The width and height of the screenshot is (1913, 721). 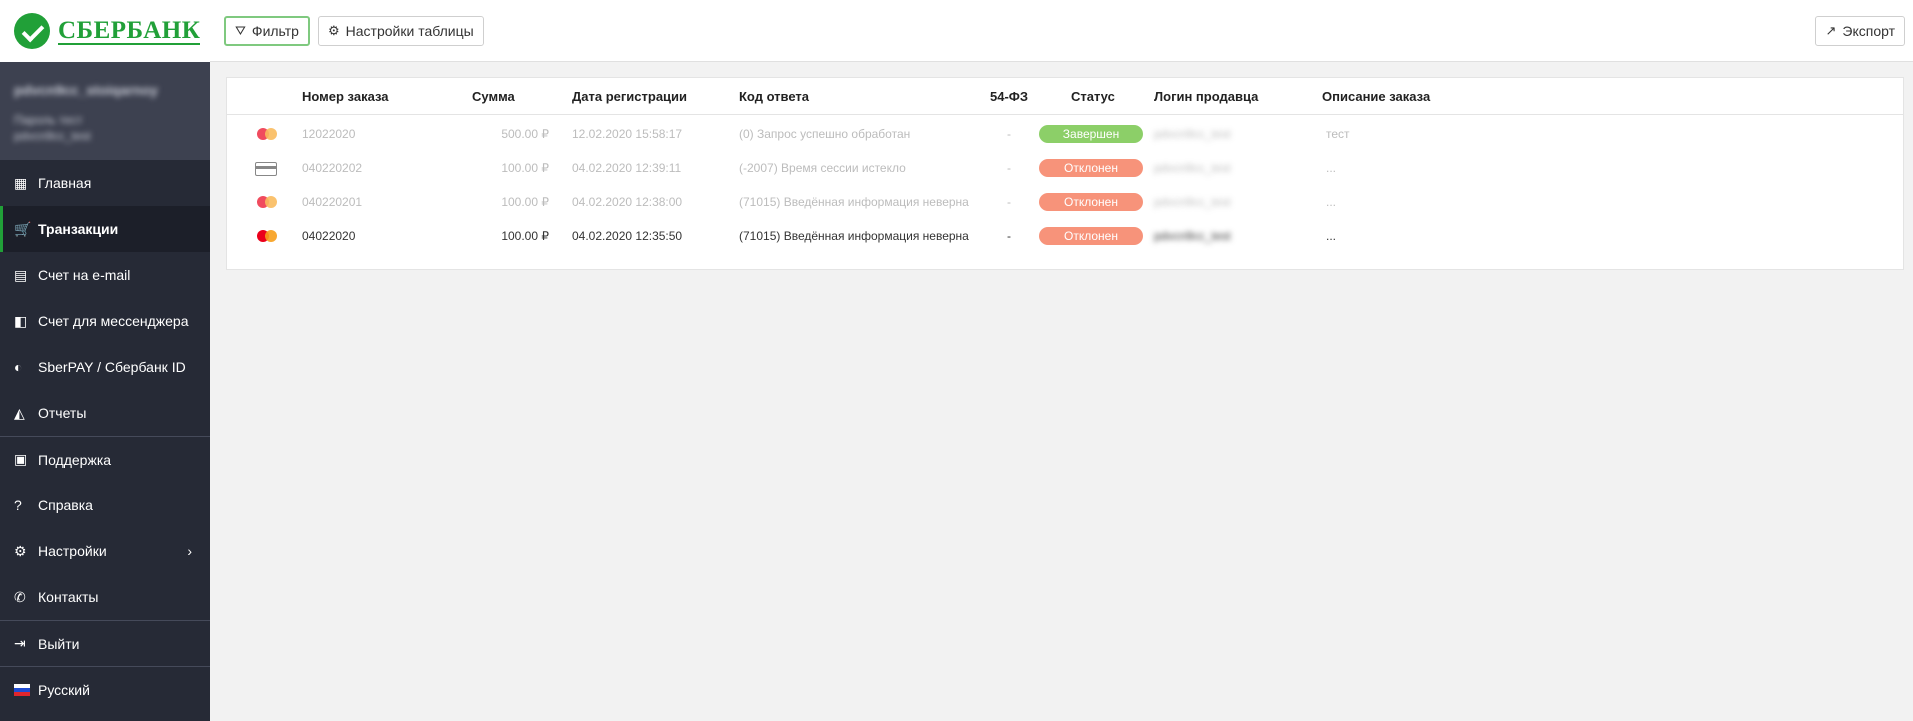 I want to click on chat-icon: ▣, so click(x=21, y=459).